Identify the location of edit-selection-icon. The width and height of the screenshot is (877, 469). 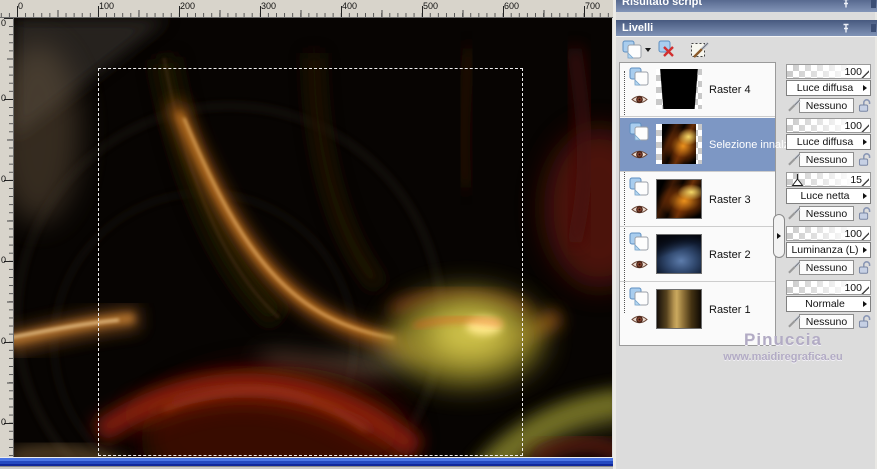
(700, 49).